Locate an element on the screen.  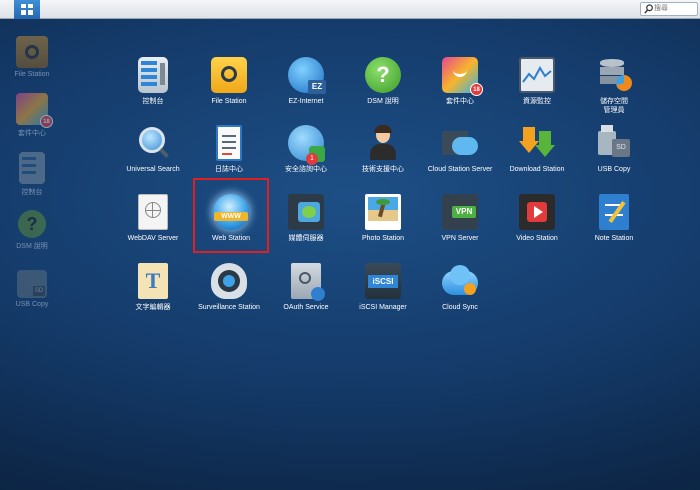
app-cloud-sync: Cloud Sync is located at coordinates (460, 287).